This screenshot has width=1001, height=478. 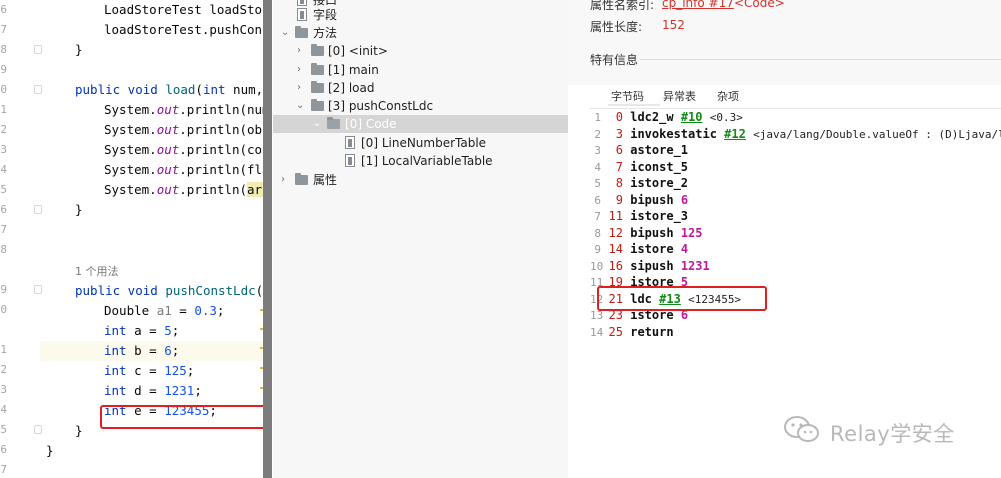 I want to click on bytecode-row: 47 iconst_5, so click(x=639, y=167).